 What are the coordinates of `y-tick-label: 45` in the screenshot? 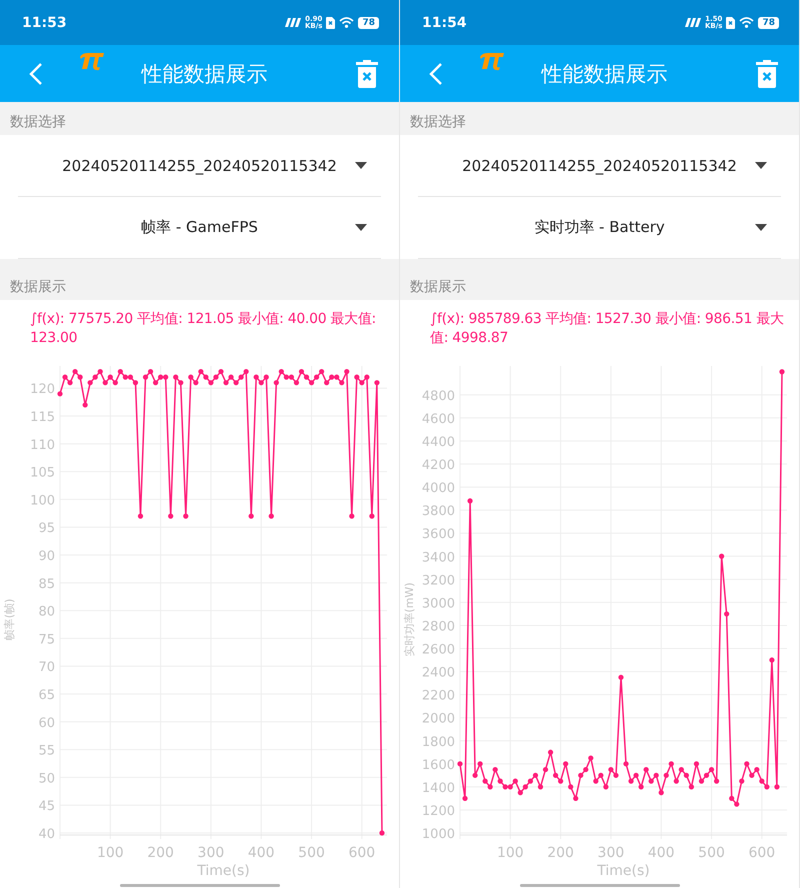 It's located at (46, 806).